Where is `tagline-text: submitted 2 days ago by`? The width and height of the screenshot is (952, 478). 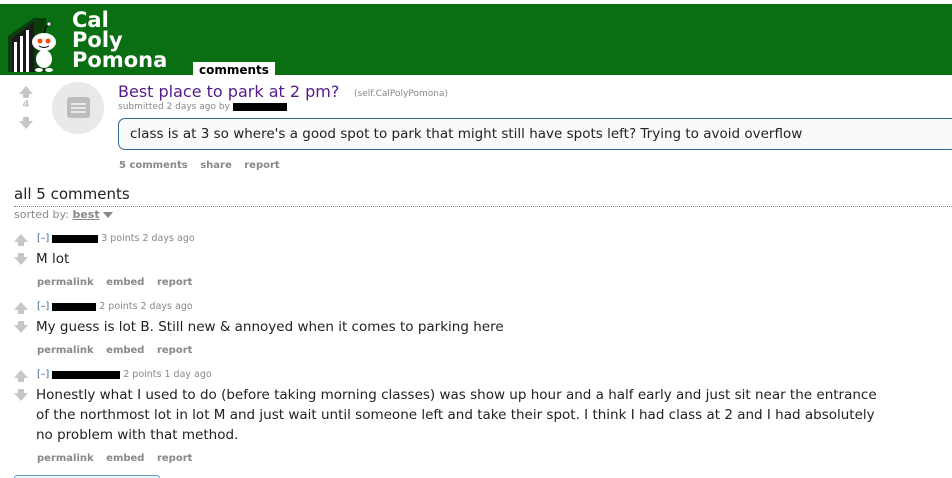
tagline-text: submitted 2 days ago by is located at coordinates (174, 107).